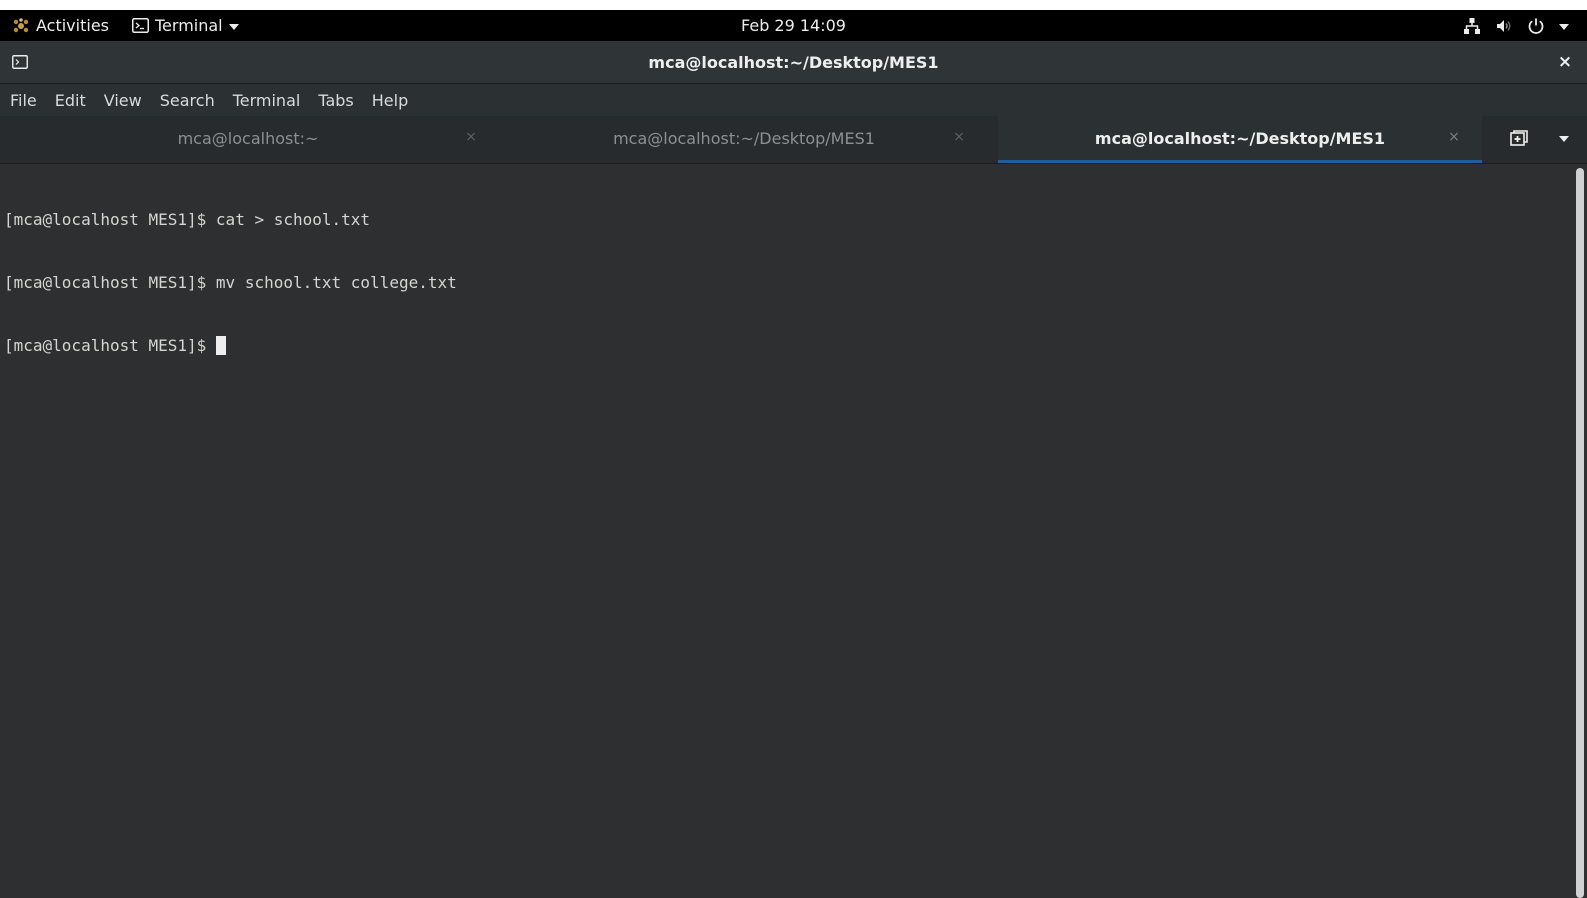  I want to click on terminal-prompt-line: [mca@localhost MES1]$, so click(230, 345).